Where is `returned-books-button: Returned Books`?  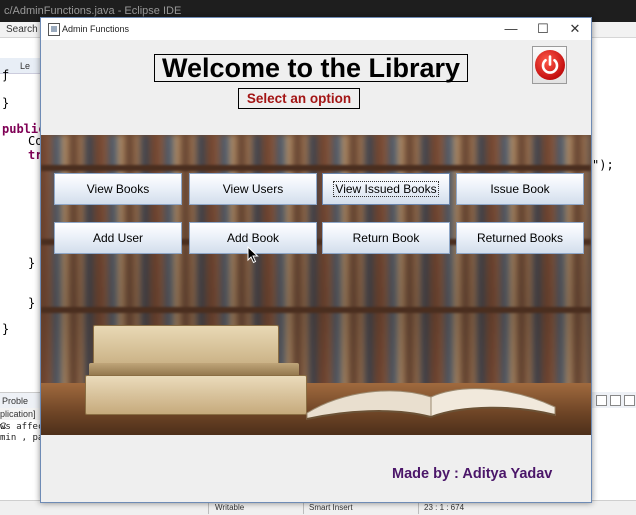 returned-books-button: Returned Books is located at coordinates (520, 238).